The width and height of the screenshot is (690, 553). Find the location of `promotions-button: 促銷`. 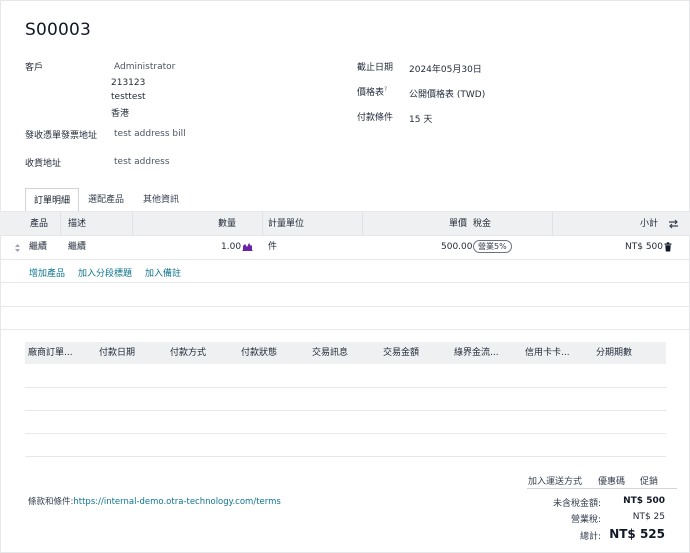

promotions-button: 促銷 is located at coordinates (649, 480).